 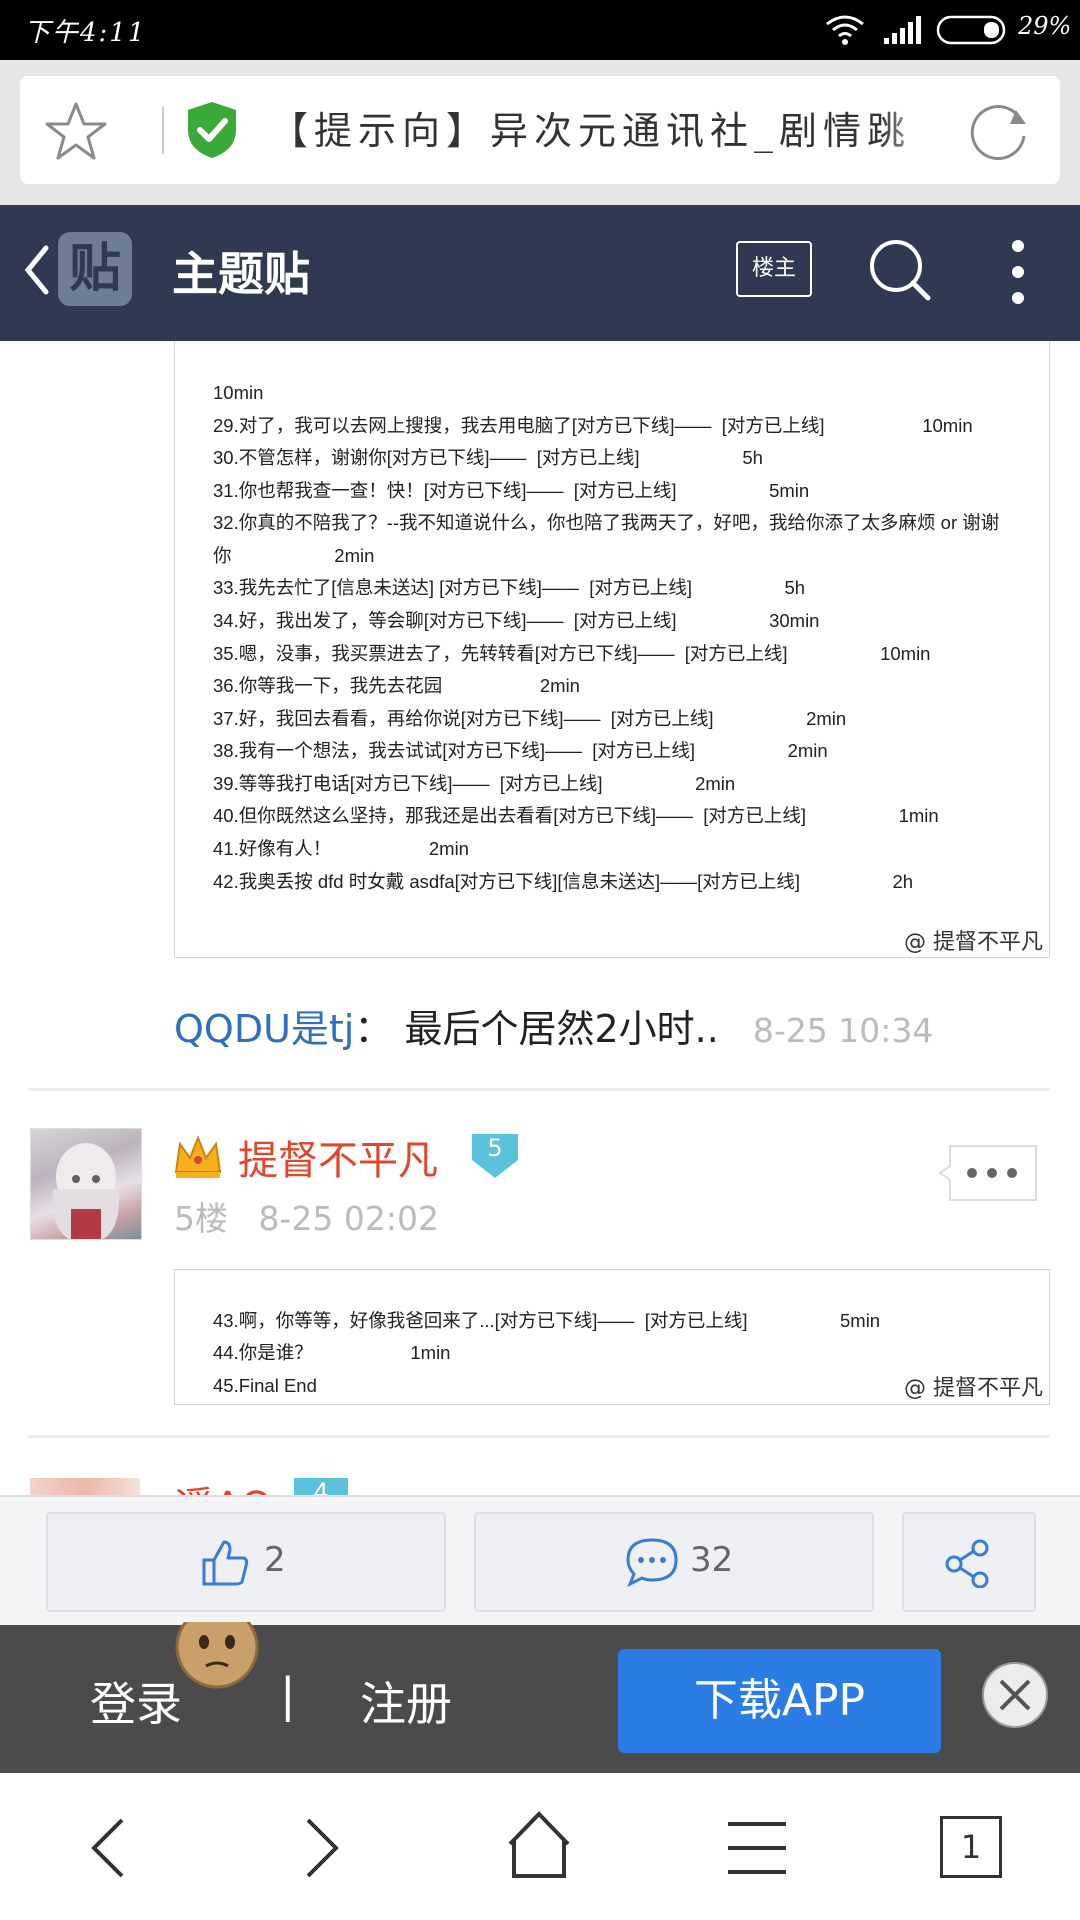 I want to click on image-text-line: 30.不管怎样，谢谢你[对方已下线]—— [对方已上线] 5h, so click(x=488, y=457).